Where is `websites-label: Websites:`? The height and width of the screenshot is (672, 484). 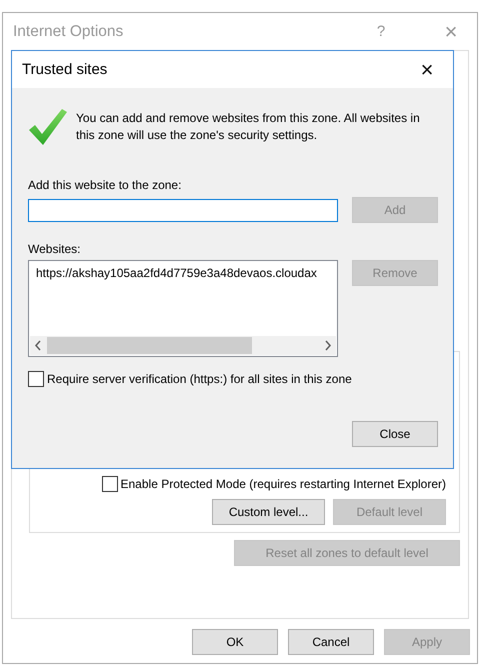 websites-label: Websites: is located at coordinates (55, 249).